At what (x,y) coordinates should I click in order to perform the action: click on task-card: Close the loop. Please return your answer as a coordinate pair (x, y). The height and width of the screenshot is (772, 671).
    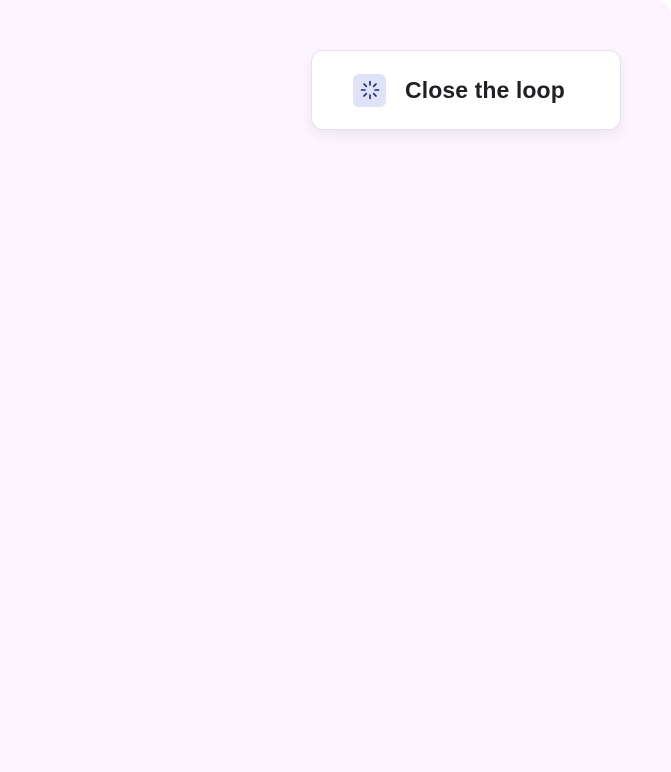
    Looking at the image, I should click on (466, 90).